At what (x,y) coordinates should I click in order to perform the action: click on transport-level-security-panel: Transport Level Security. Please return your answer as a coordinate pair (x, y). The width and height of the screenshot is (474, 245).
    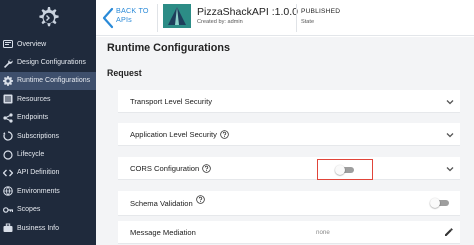
    Looking at the image, I should click on (289, 101).